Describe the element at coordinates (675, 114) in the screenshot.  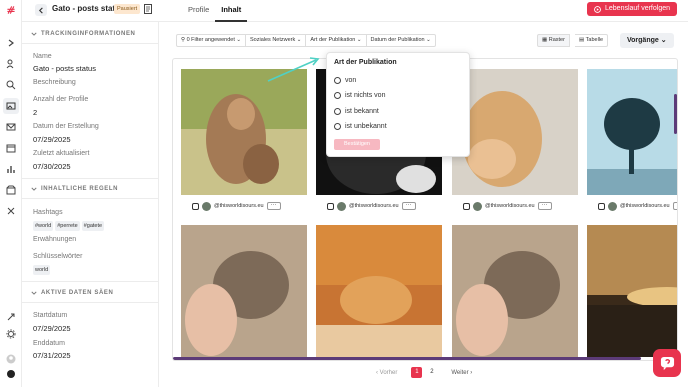
I see `vertical-scrollbar` at that location.